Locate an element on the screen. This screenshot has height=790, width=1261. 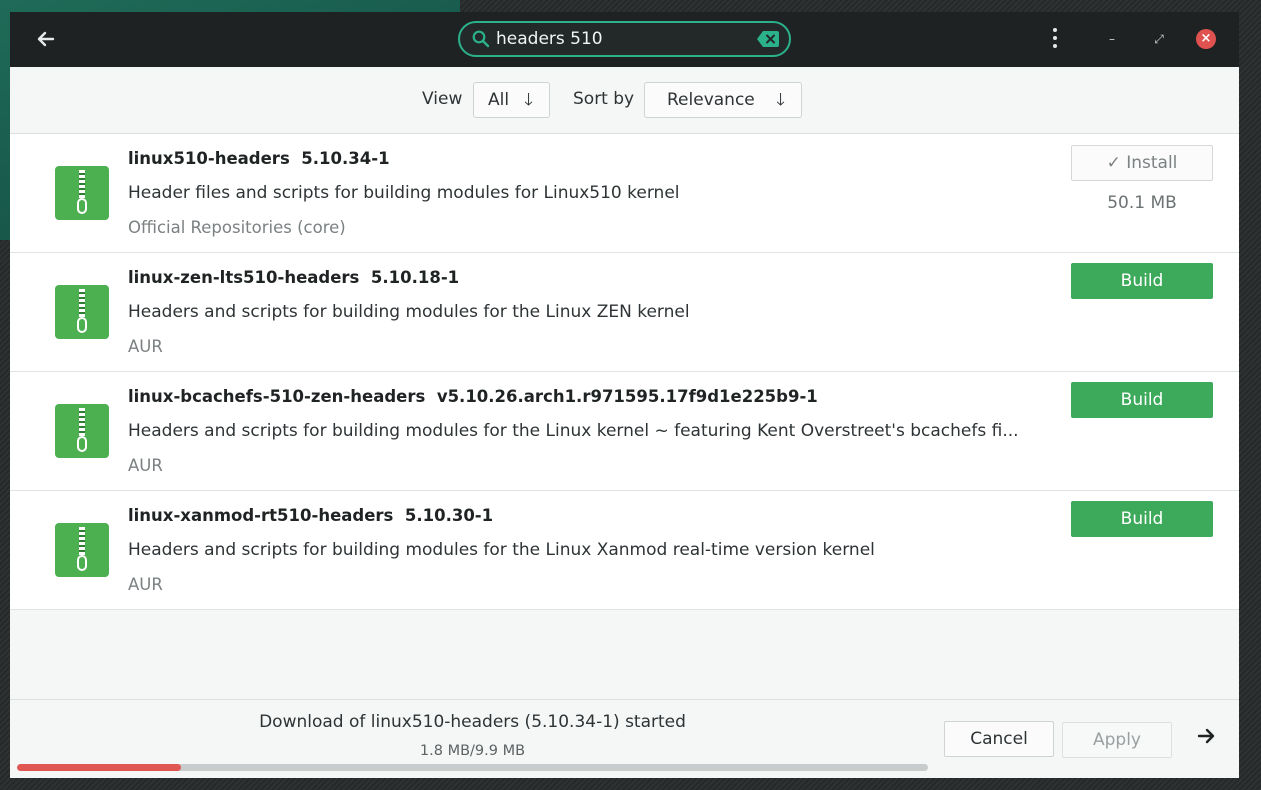
search-box is located at coordinates (624, 39).